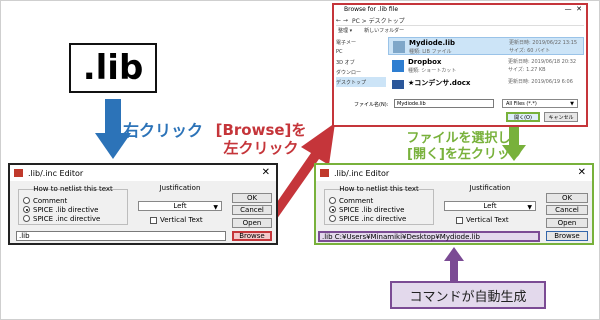 The image size is (600, 320). Describe the element at coordinates (514, 142) in the screenshot. I see `green-down-arrow-icon` at that location.